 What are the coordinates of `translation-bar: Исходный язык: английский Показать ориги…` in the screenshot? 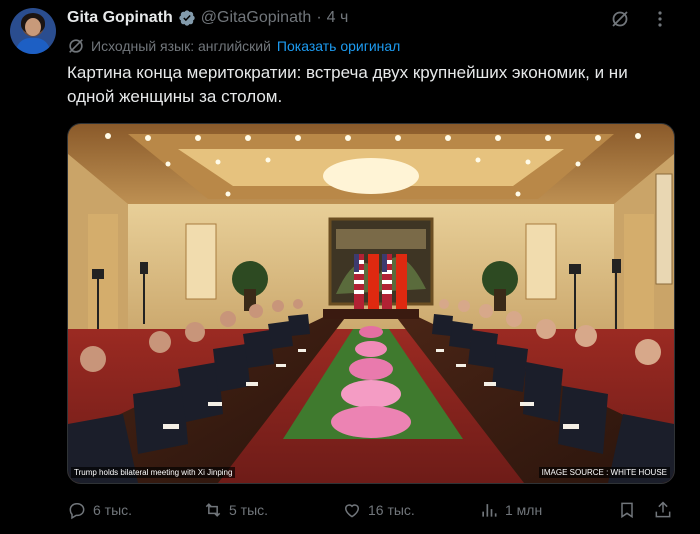 It's located at (233, 46).